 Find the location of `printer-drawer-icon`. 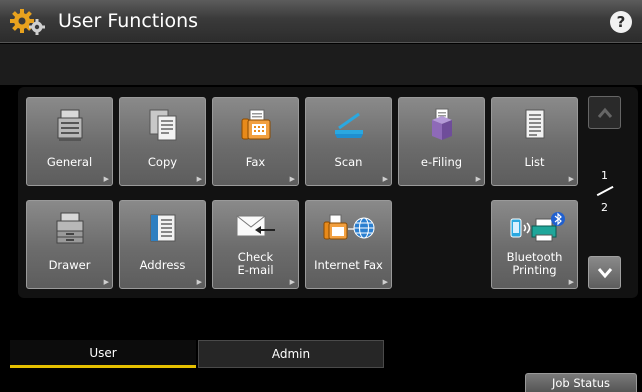

printer-drawer-icon is located at coordinates (69, 229).